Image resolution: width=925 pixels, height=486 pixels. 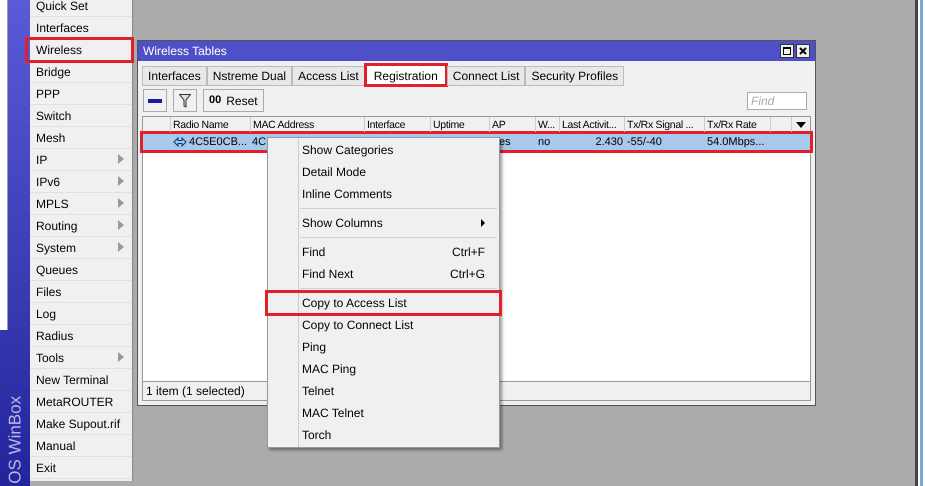 I want to click on shortcut-text: Ctrl+F, so click(x=468, y=252).